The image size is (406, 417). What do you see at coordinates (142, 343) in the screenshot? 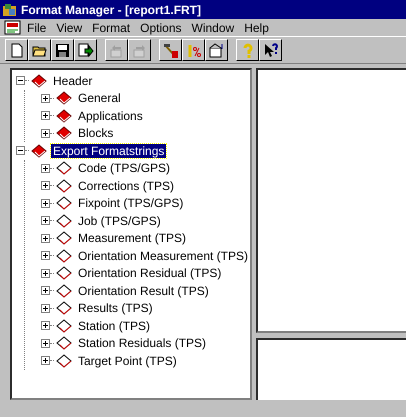
I see `tree-item: Station Residuals (TPS)` at bounding box center [142, 343].